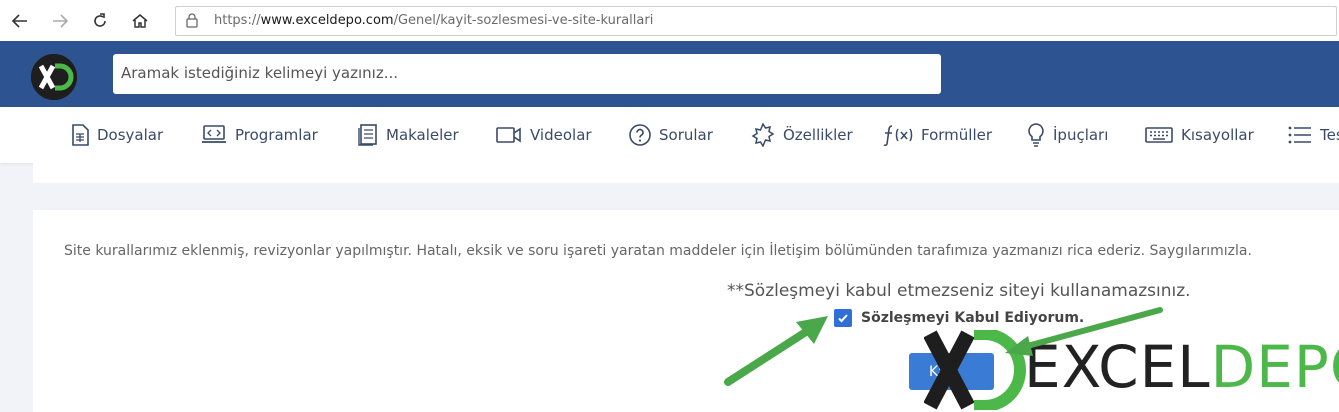 The height and width of the screenshot is (412, 1339). What do you see at coordinates (192, 23) in the screenshot?
I see `lock-icon` at bounding box center [192, 23].